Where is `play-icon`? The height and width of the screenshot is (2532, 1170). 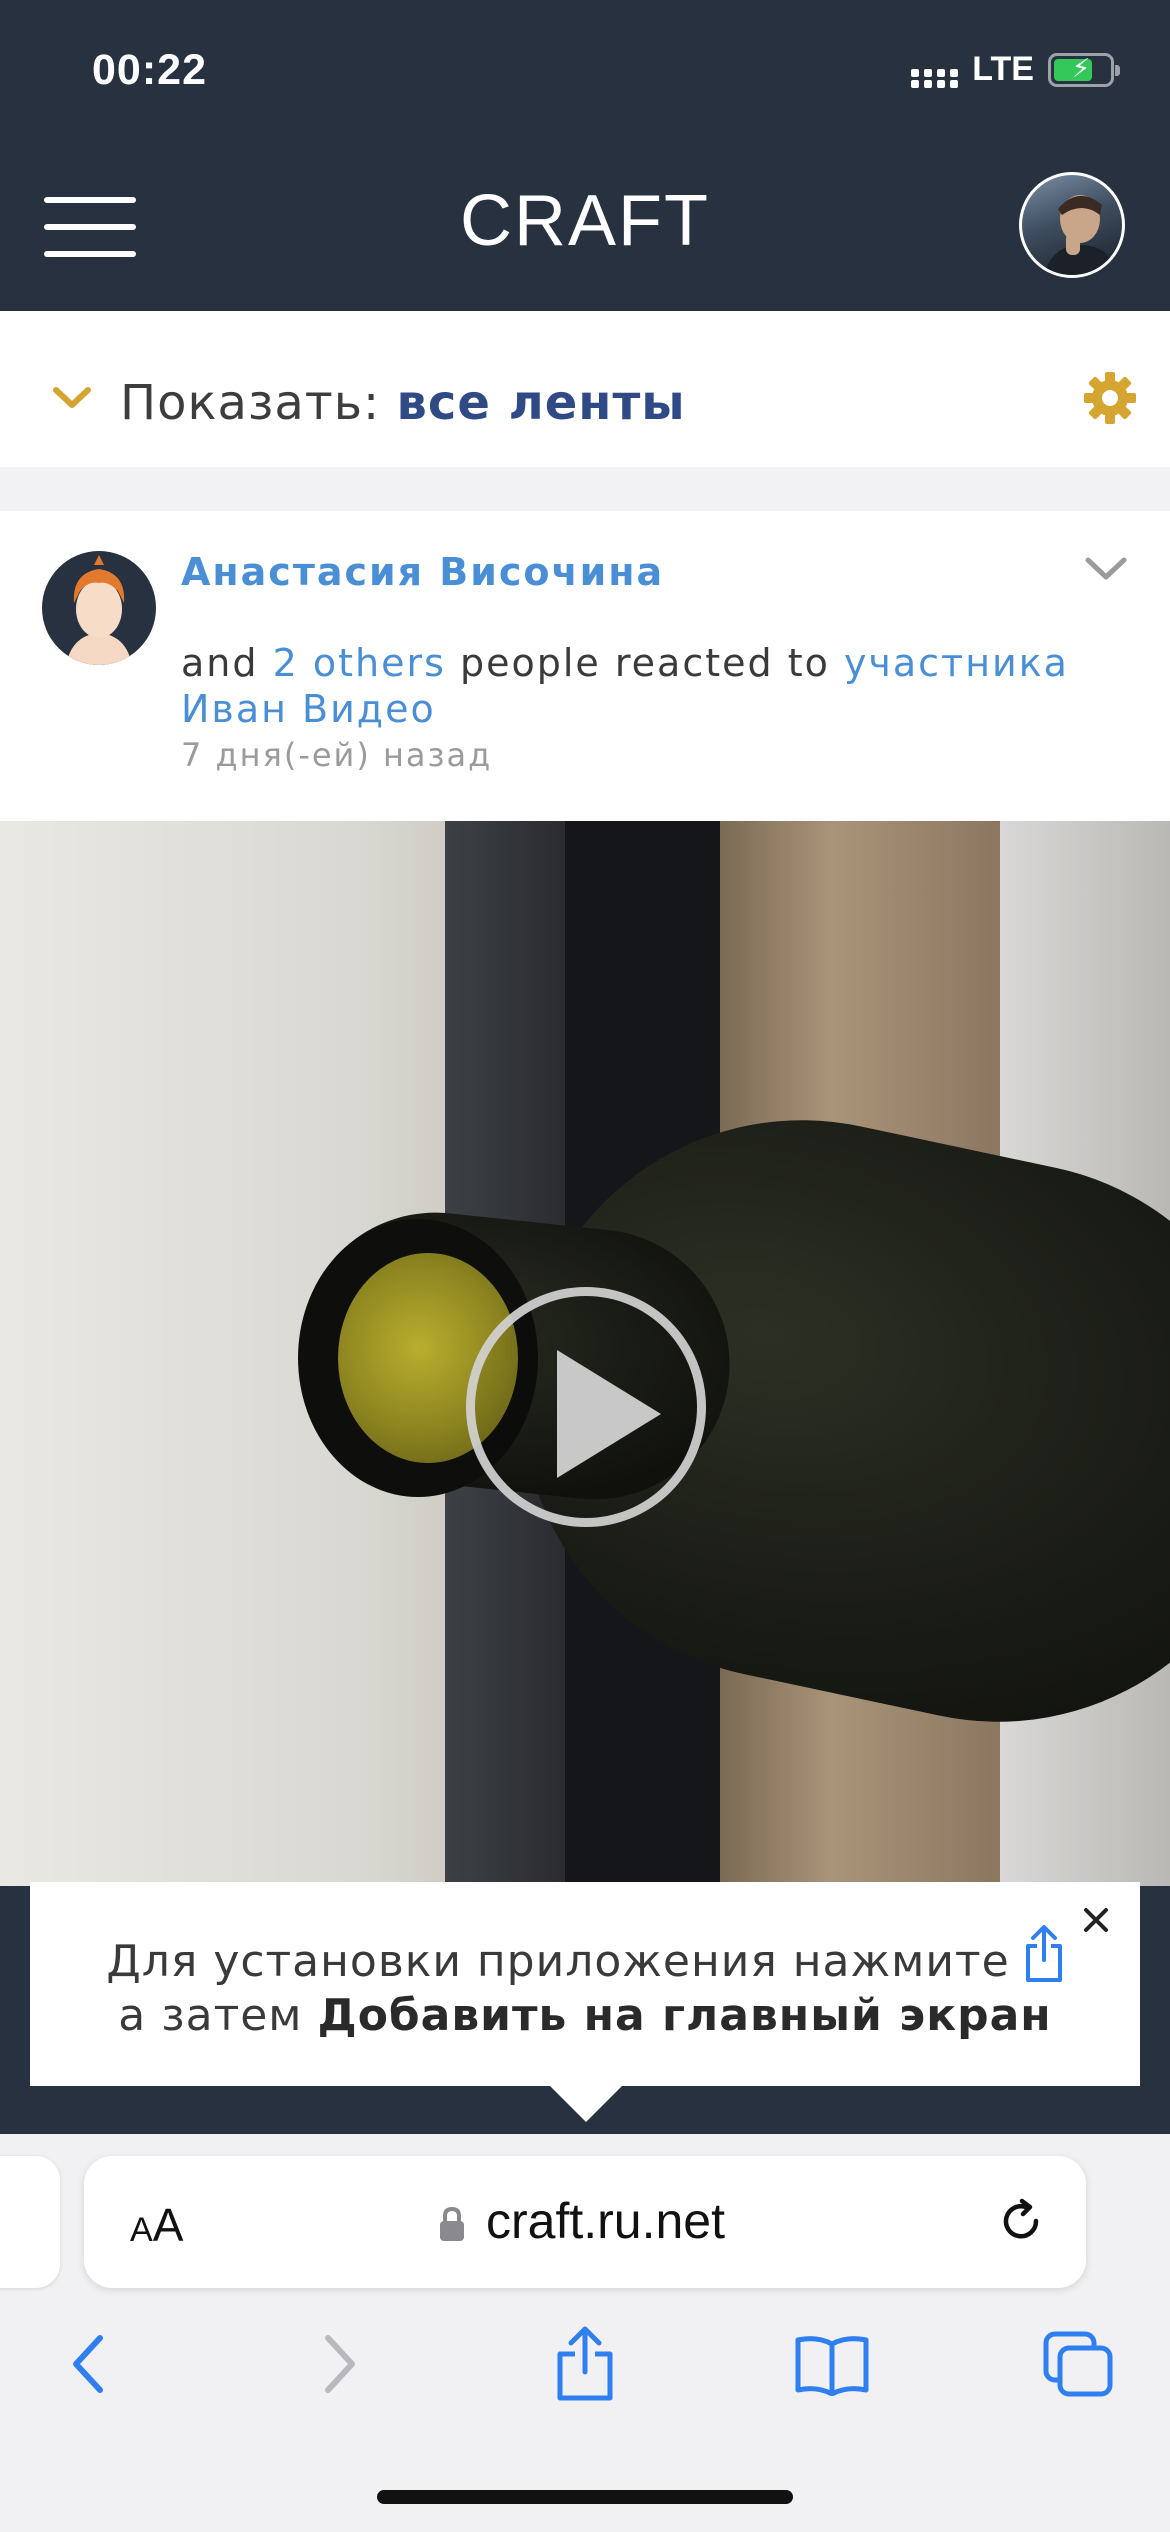
play-icon is located at coordinates (586, 1407).